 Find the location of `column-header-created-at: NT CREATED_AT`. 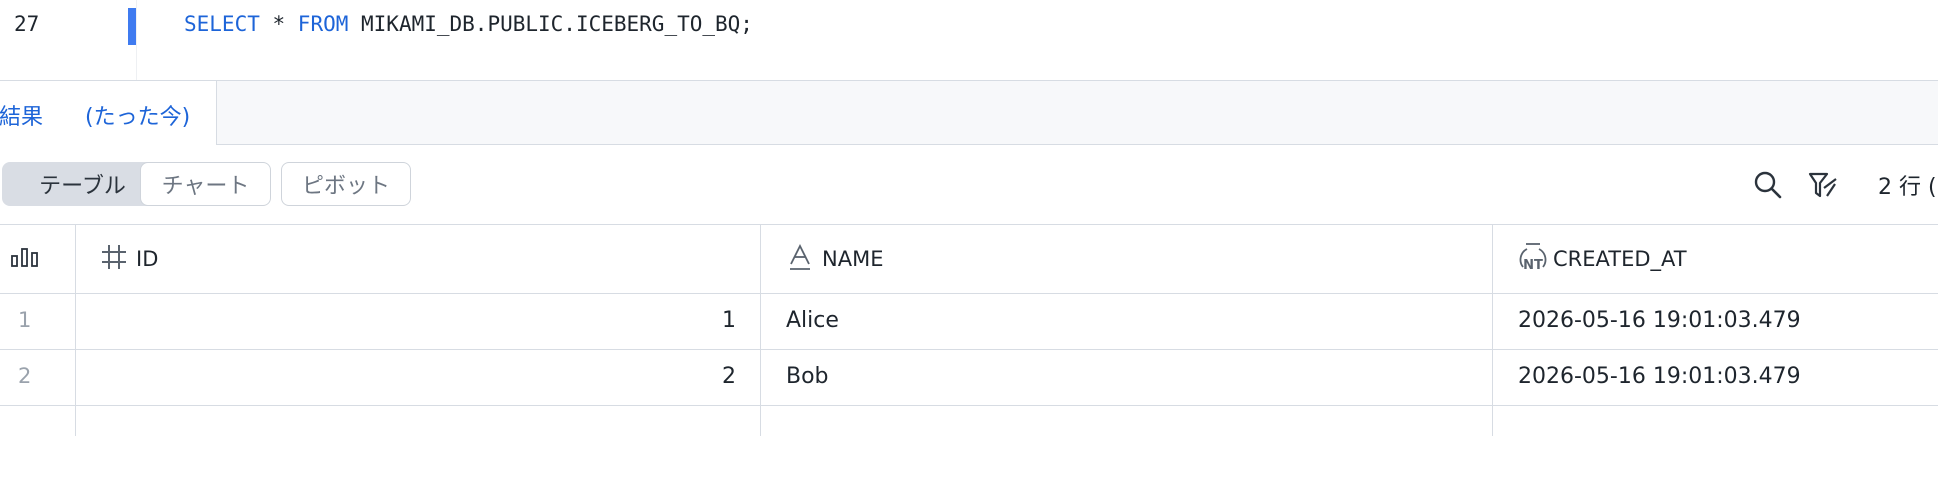

column-header-created-at: NT CREATED_AT is located at coordinates (1727, 258).